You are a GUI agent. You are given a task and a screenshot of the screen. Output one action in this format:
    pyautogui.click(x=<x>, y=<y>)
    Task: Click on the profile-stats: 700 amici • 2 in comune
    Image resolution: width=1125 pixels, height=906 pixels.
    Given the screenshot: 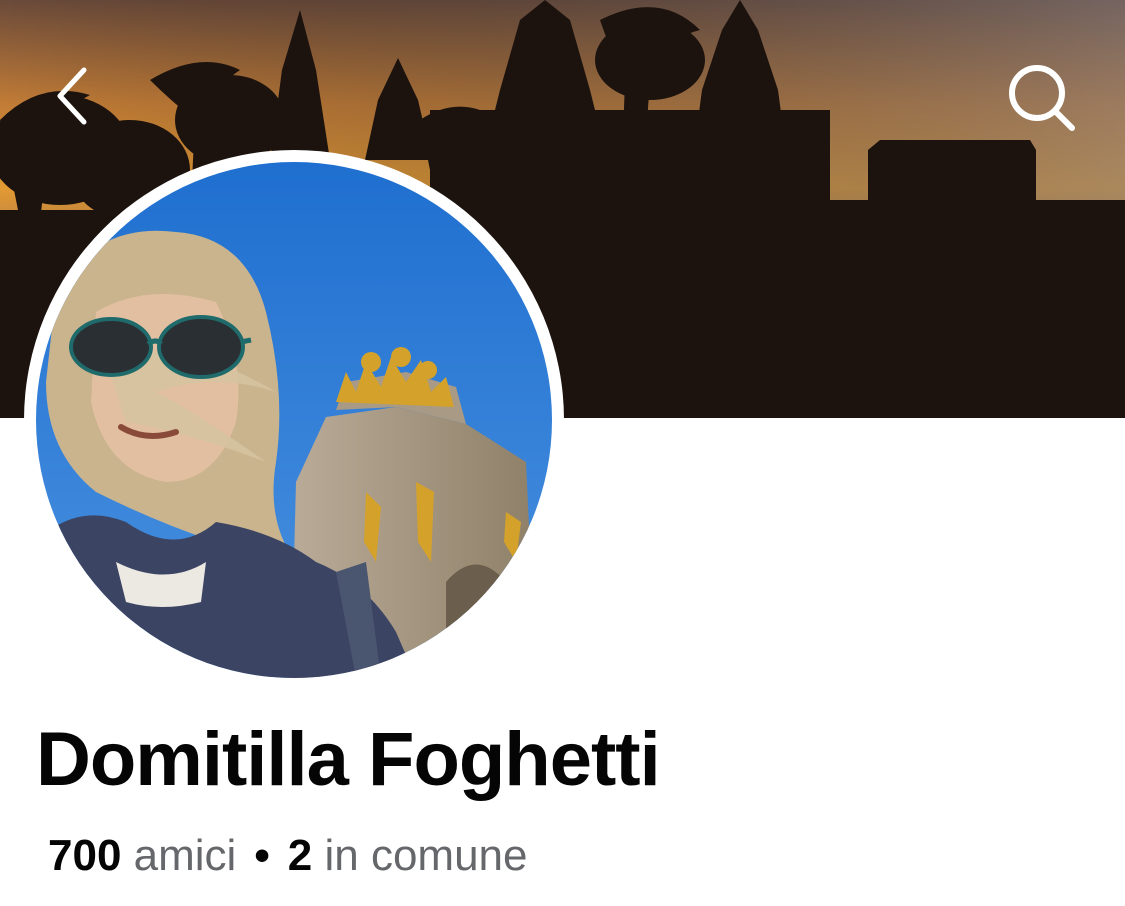 What is the action you would take?
    pyautogui.click(x=287, y=856)
    